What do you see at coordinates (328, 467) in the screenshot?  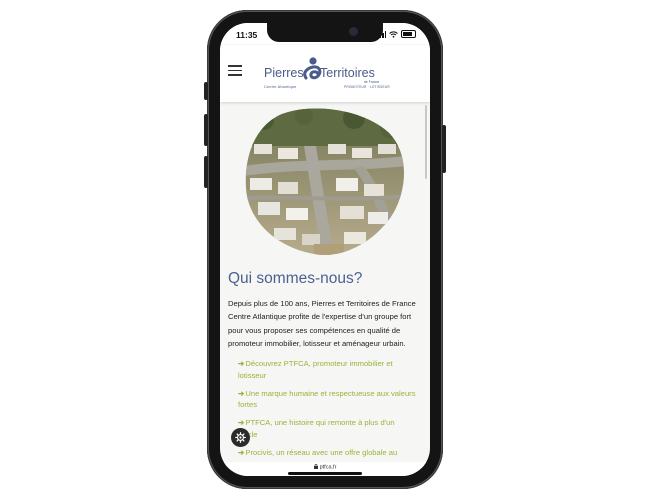 I see `url-text: ptfca.fr` at bounding box center [328, 467].